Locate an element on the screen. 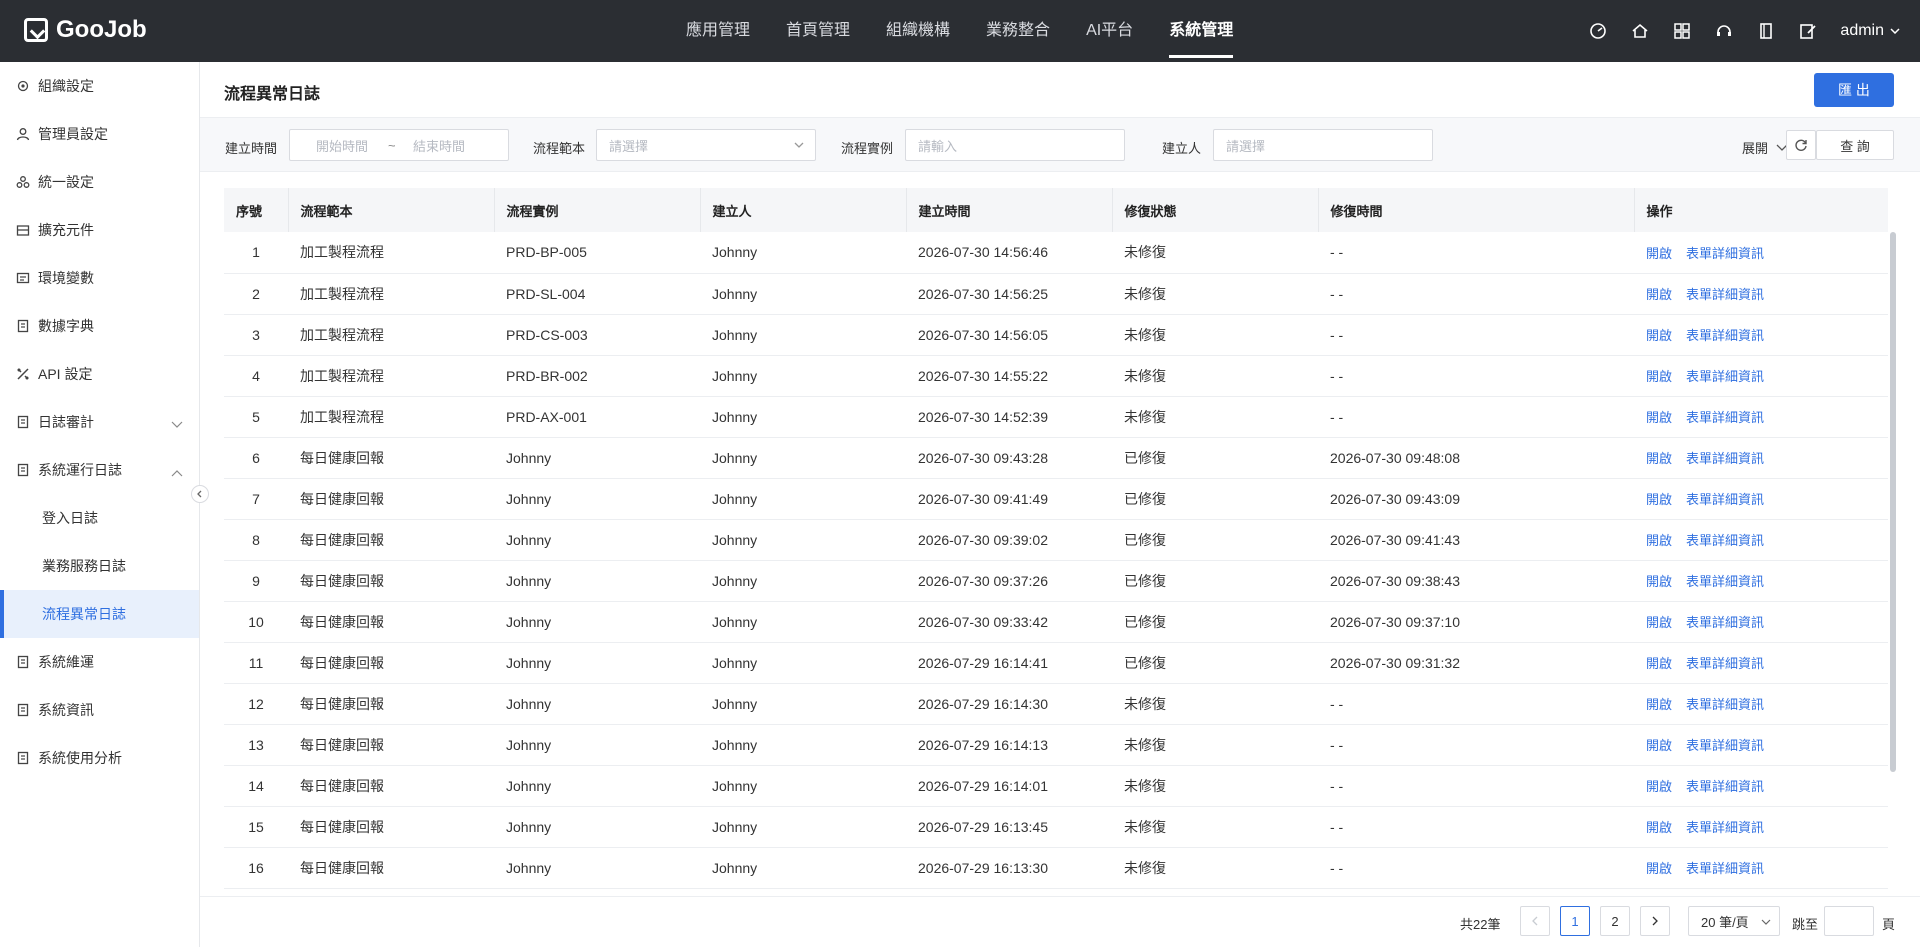 The height and width of the screenshot is (947, 1920). next-page-button is located at coordinates (1655, 921).